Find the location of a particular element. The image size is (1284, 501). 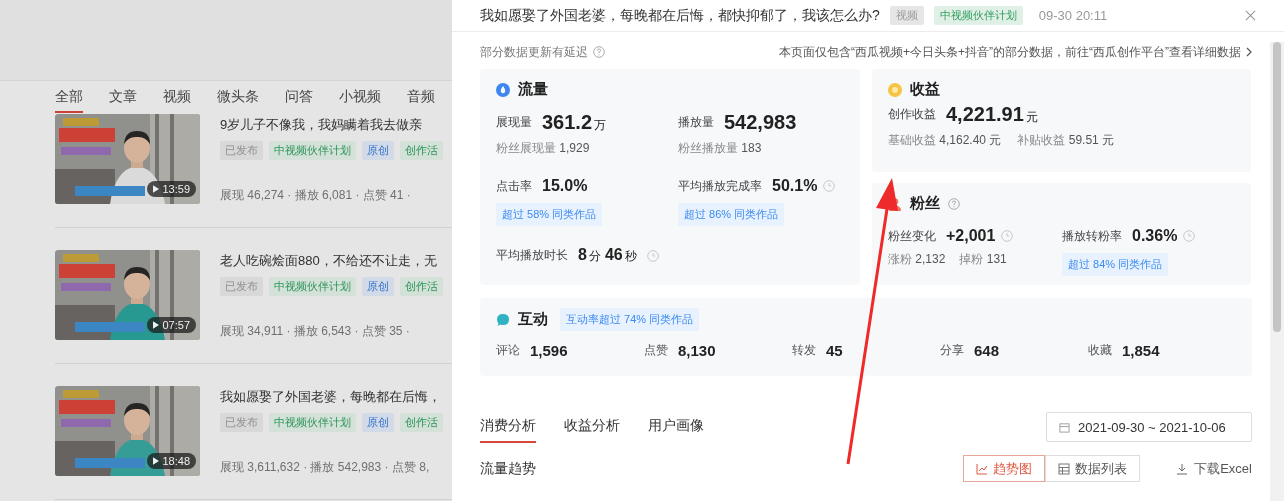

view-toggle-button: 数据列表 is located at coordinates (1093, 468).